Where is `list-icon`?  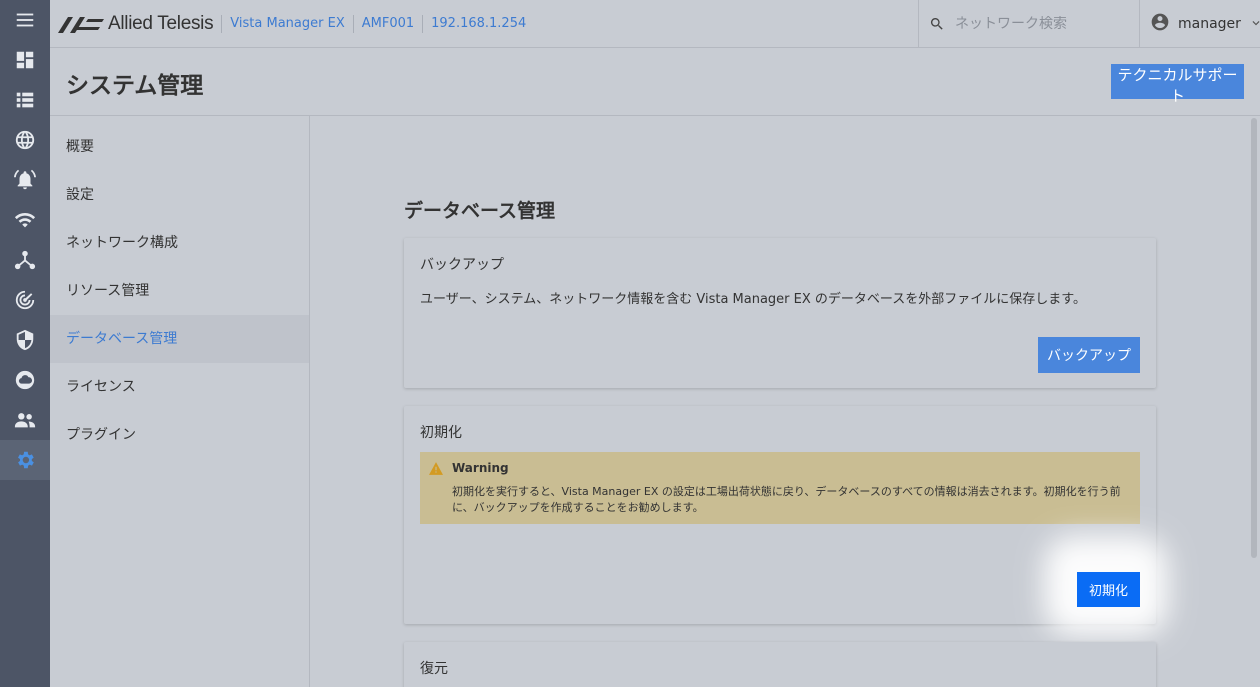
list-icon is located at coordinates (25, 100).